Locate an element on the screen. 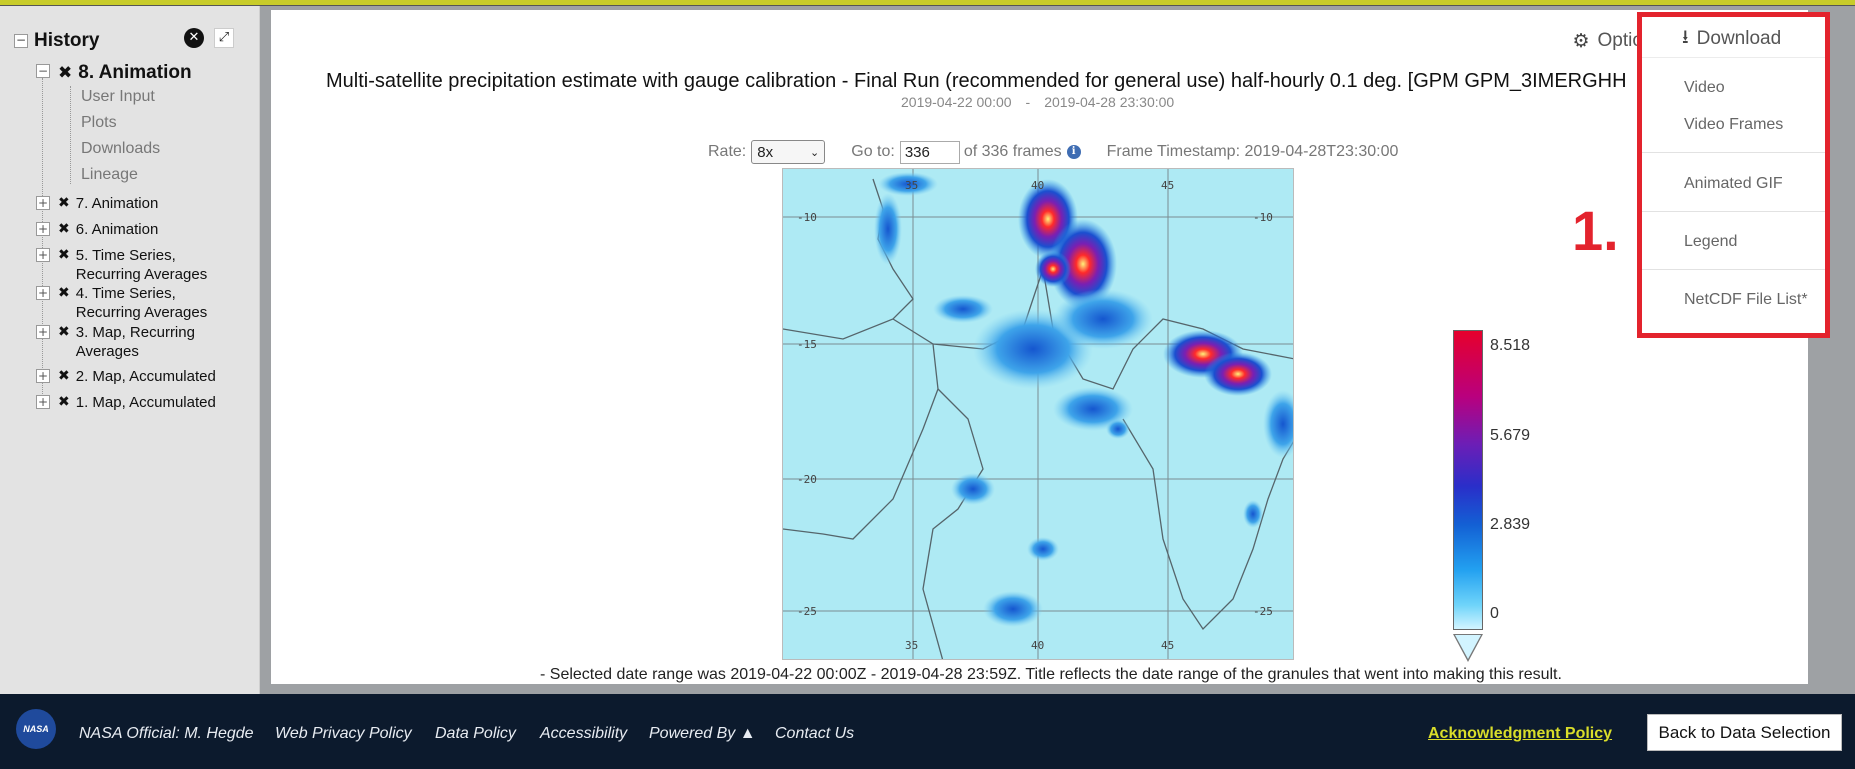  lat-label: -25 is located at coordinates (807, 611).